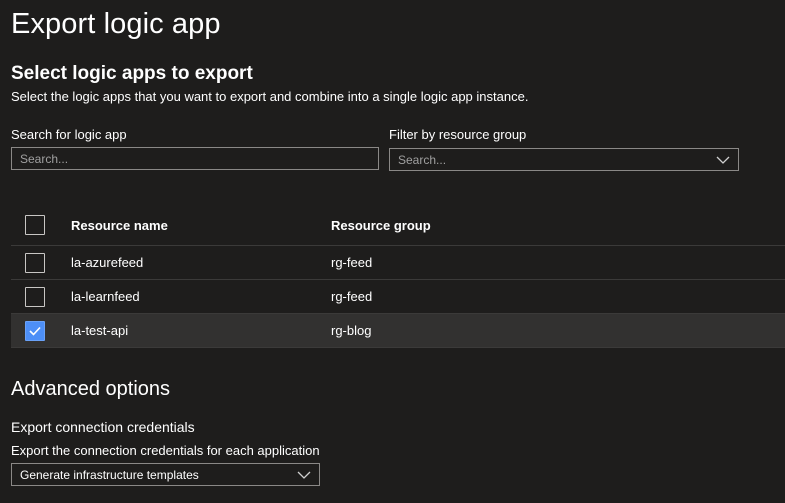  What do you see at coordinates (381, 225) in the screenshot?
I see `column-header-resource-group: Resource group` at bounding box center [381, 225].